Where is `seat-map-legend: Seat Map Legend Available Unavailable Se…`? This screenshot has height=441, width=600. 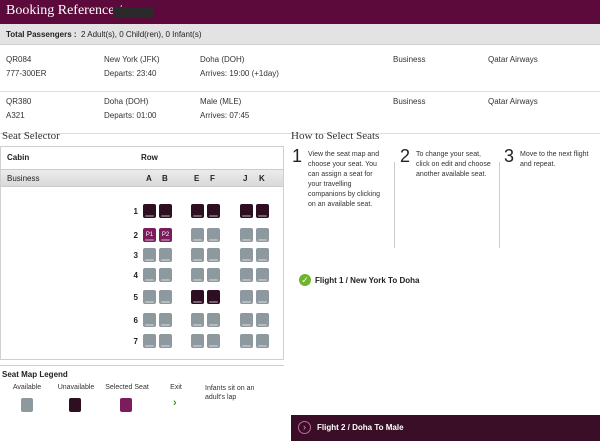
seat-map-legend: Seat Map Legend Available Unavailable Se… is located at coordinates (142, 403).